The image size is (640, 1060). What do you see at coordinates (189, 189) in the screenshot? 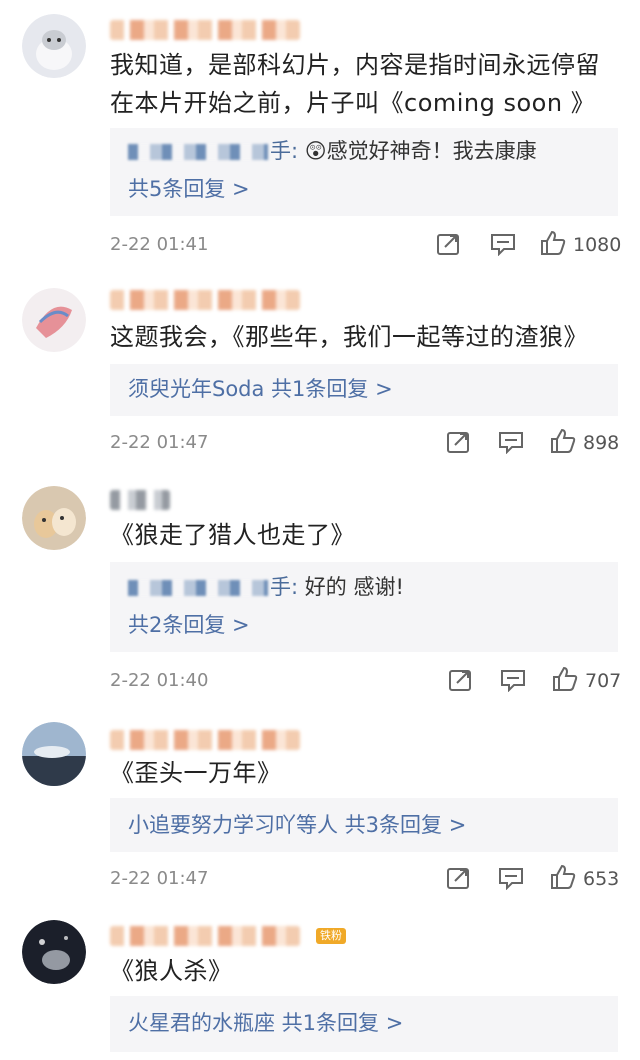
I see `view-replies-link: 共5条回复 >` at bounding box center [189, 189].